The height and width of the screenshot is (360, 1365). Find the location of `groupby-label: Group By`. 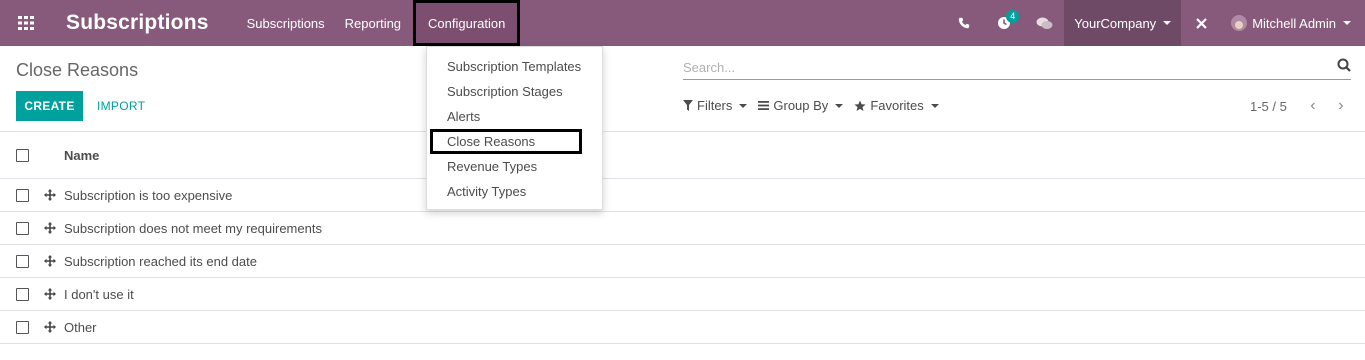

groupby-label: Group By is located at coordinates (801, 105).